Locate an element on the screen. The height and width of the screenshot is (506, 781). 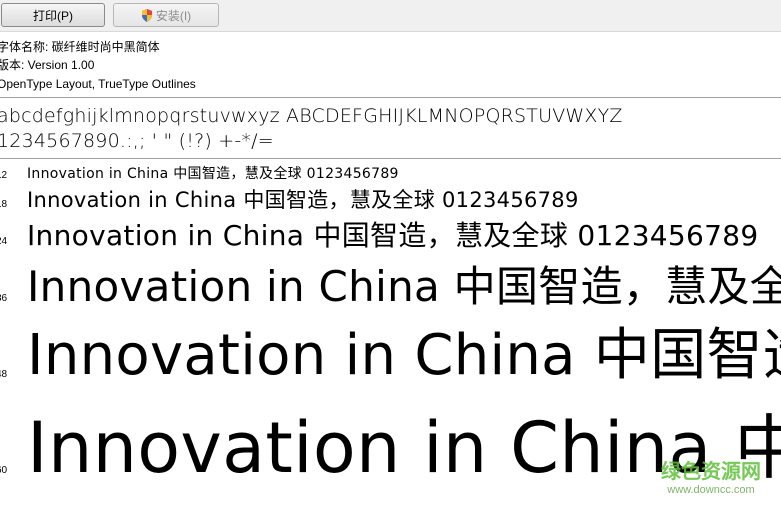
size-label-36: 36 is located at coordinates (4, 298).